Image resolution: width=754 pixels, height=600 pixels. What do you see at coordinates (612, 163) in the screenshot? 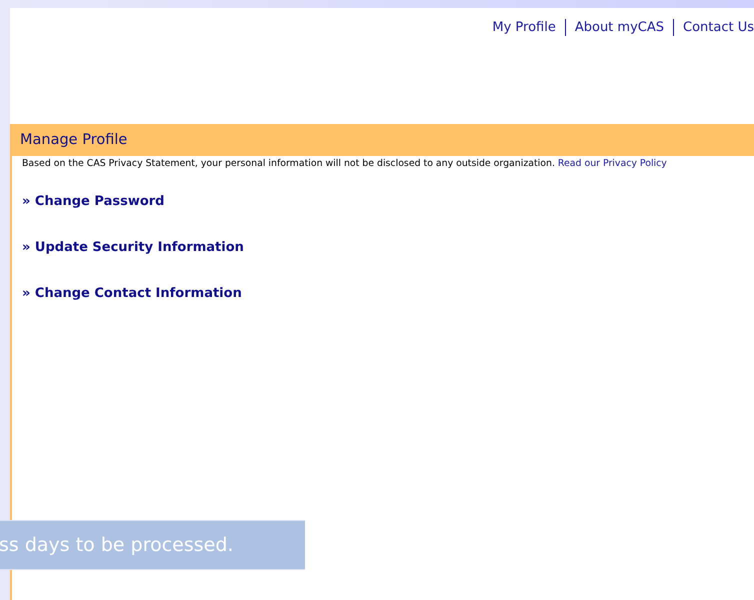
I see `privacy-policy-link: Read our Privacy Policy` at bounding box center [612, 163].